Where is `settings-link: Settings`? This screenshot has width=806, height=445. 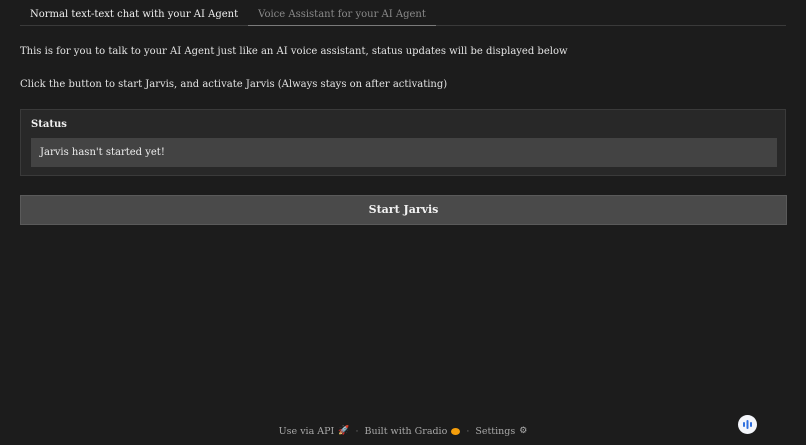 settings-link: Settings is located at coordinates (495, 431).